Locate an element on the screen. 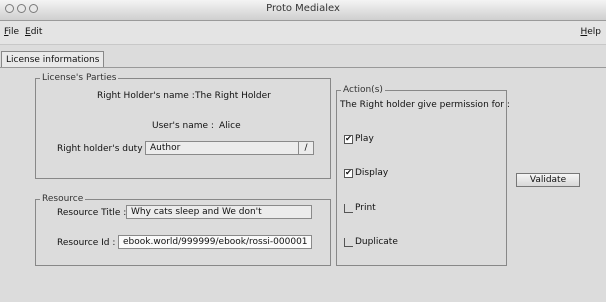  play-checkbox: ✔ Play is located at coordinates (359, 139).